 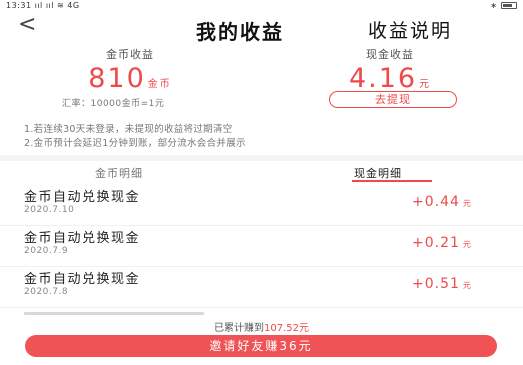 What do you see at coordinates (261, 173) in the screenshot?
I see `detail-tabs: 金币明细 现金明细` at bounding box center [261, 173].